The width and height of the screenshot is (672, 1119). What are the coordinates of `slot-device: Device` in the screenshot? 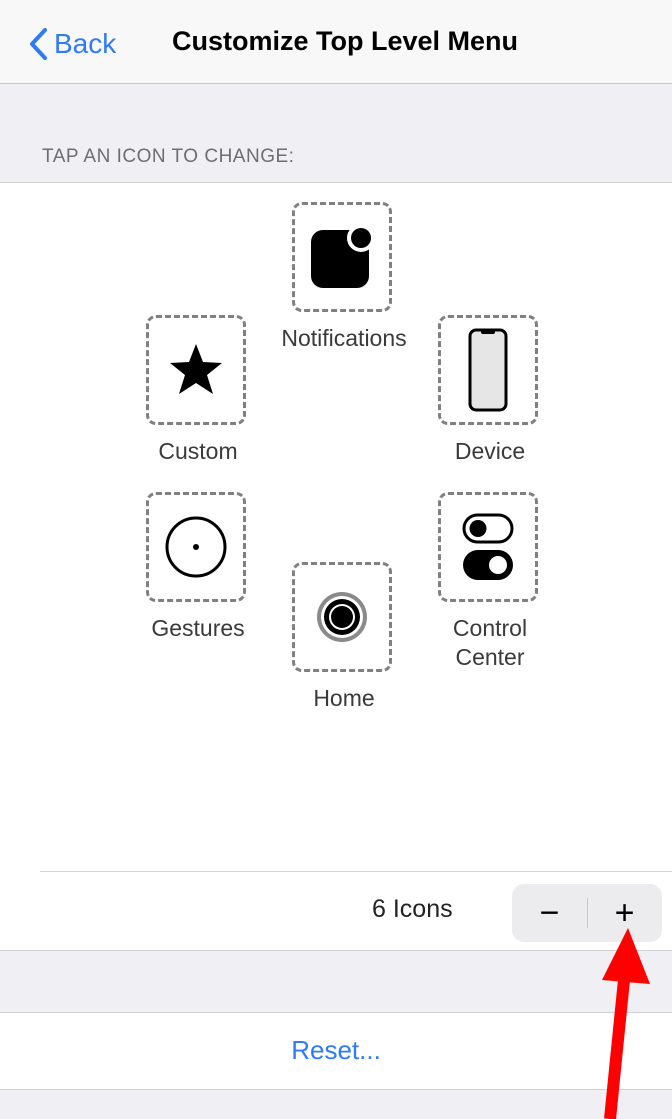 It's located at (490, 389).